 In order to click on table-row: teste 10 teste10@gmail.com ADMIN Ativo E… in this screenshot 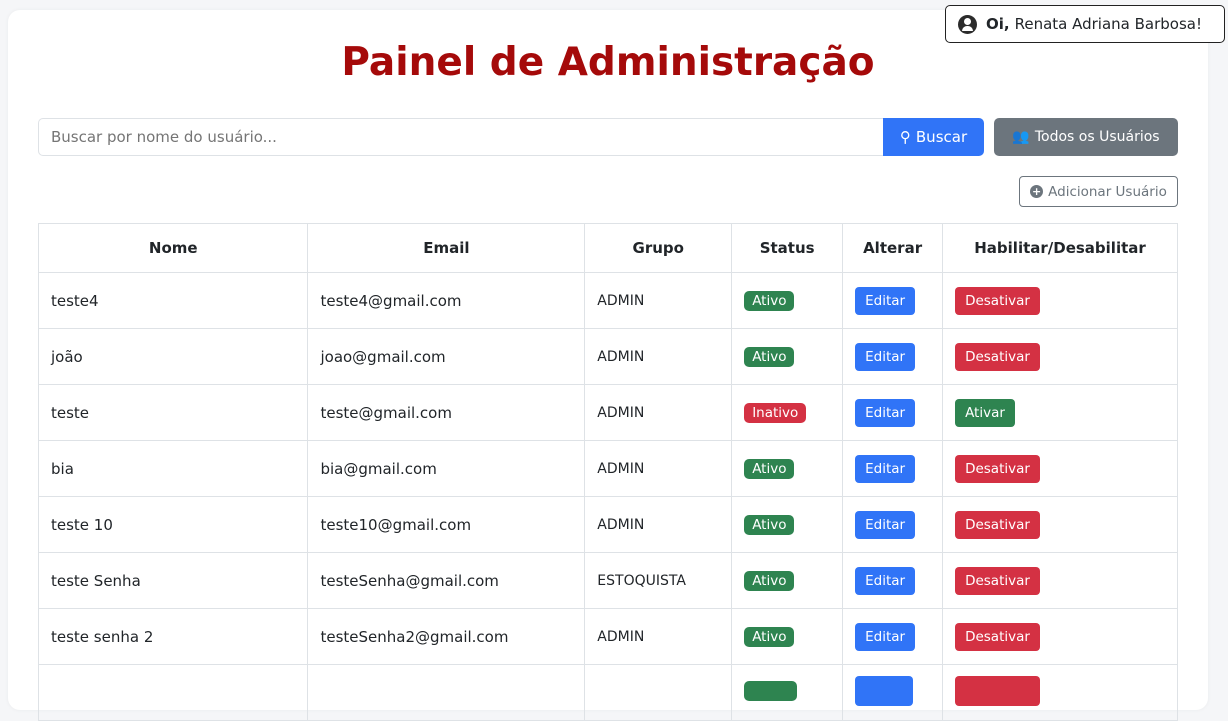, I will do `click(607, 524)`.